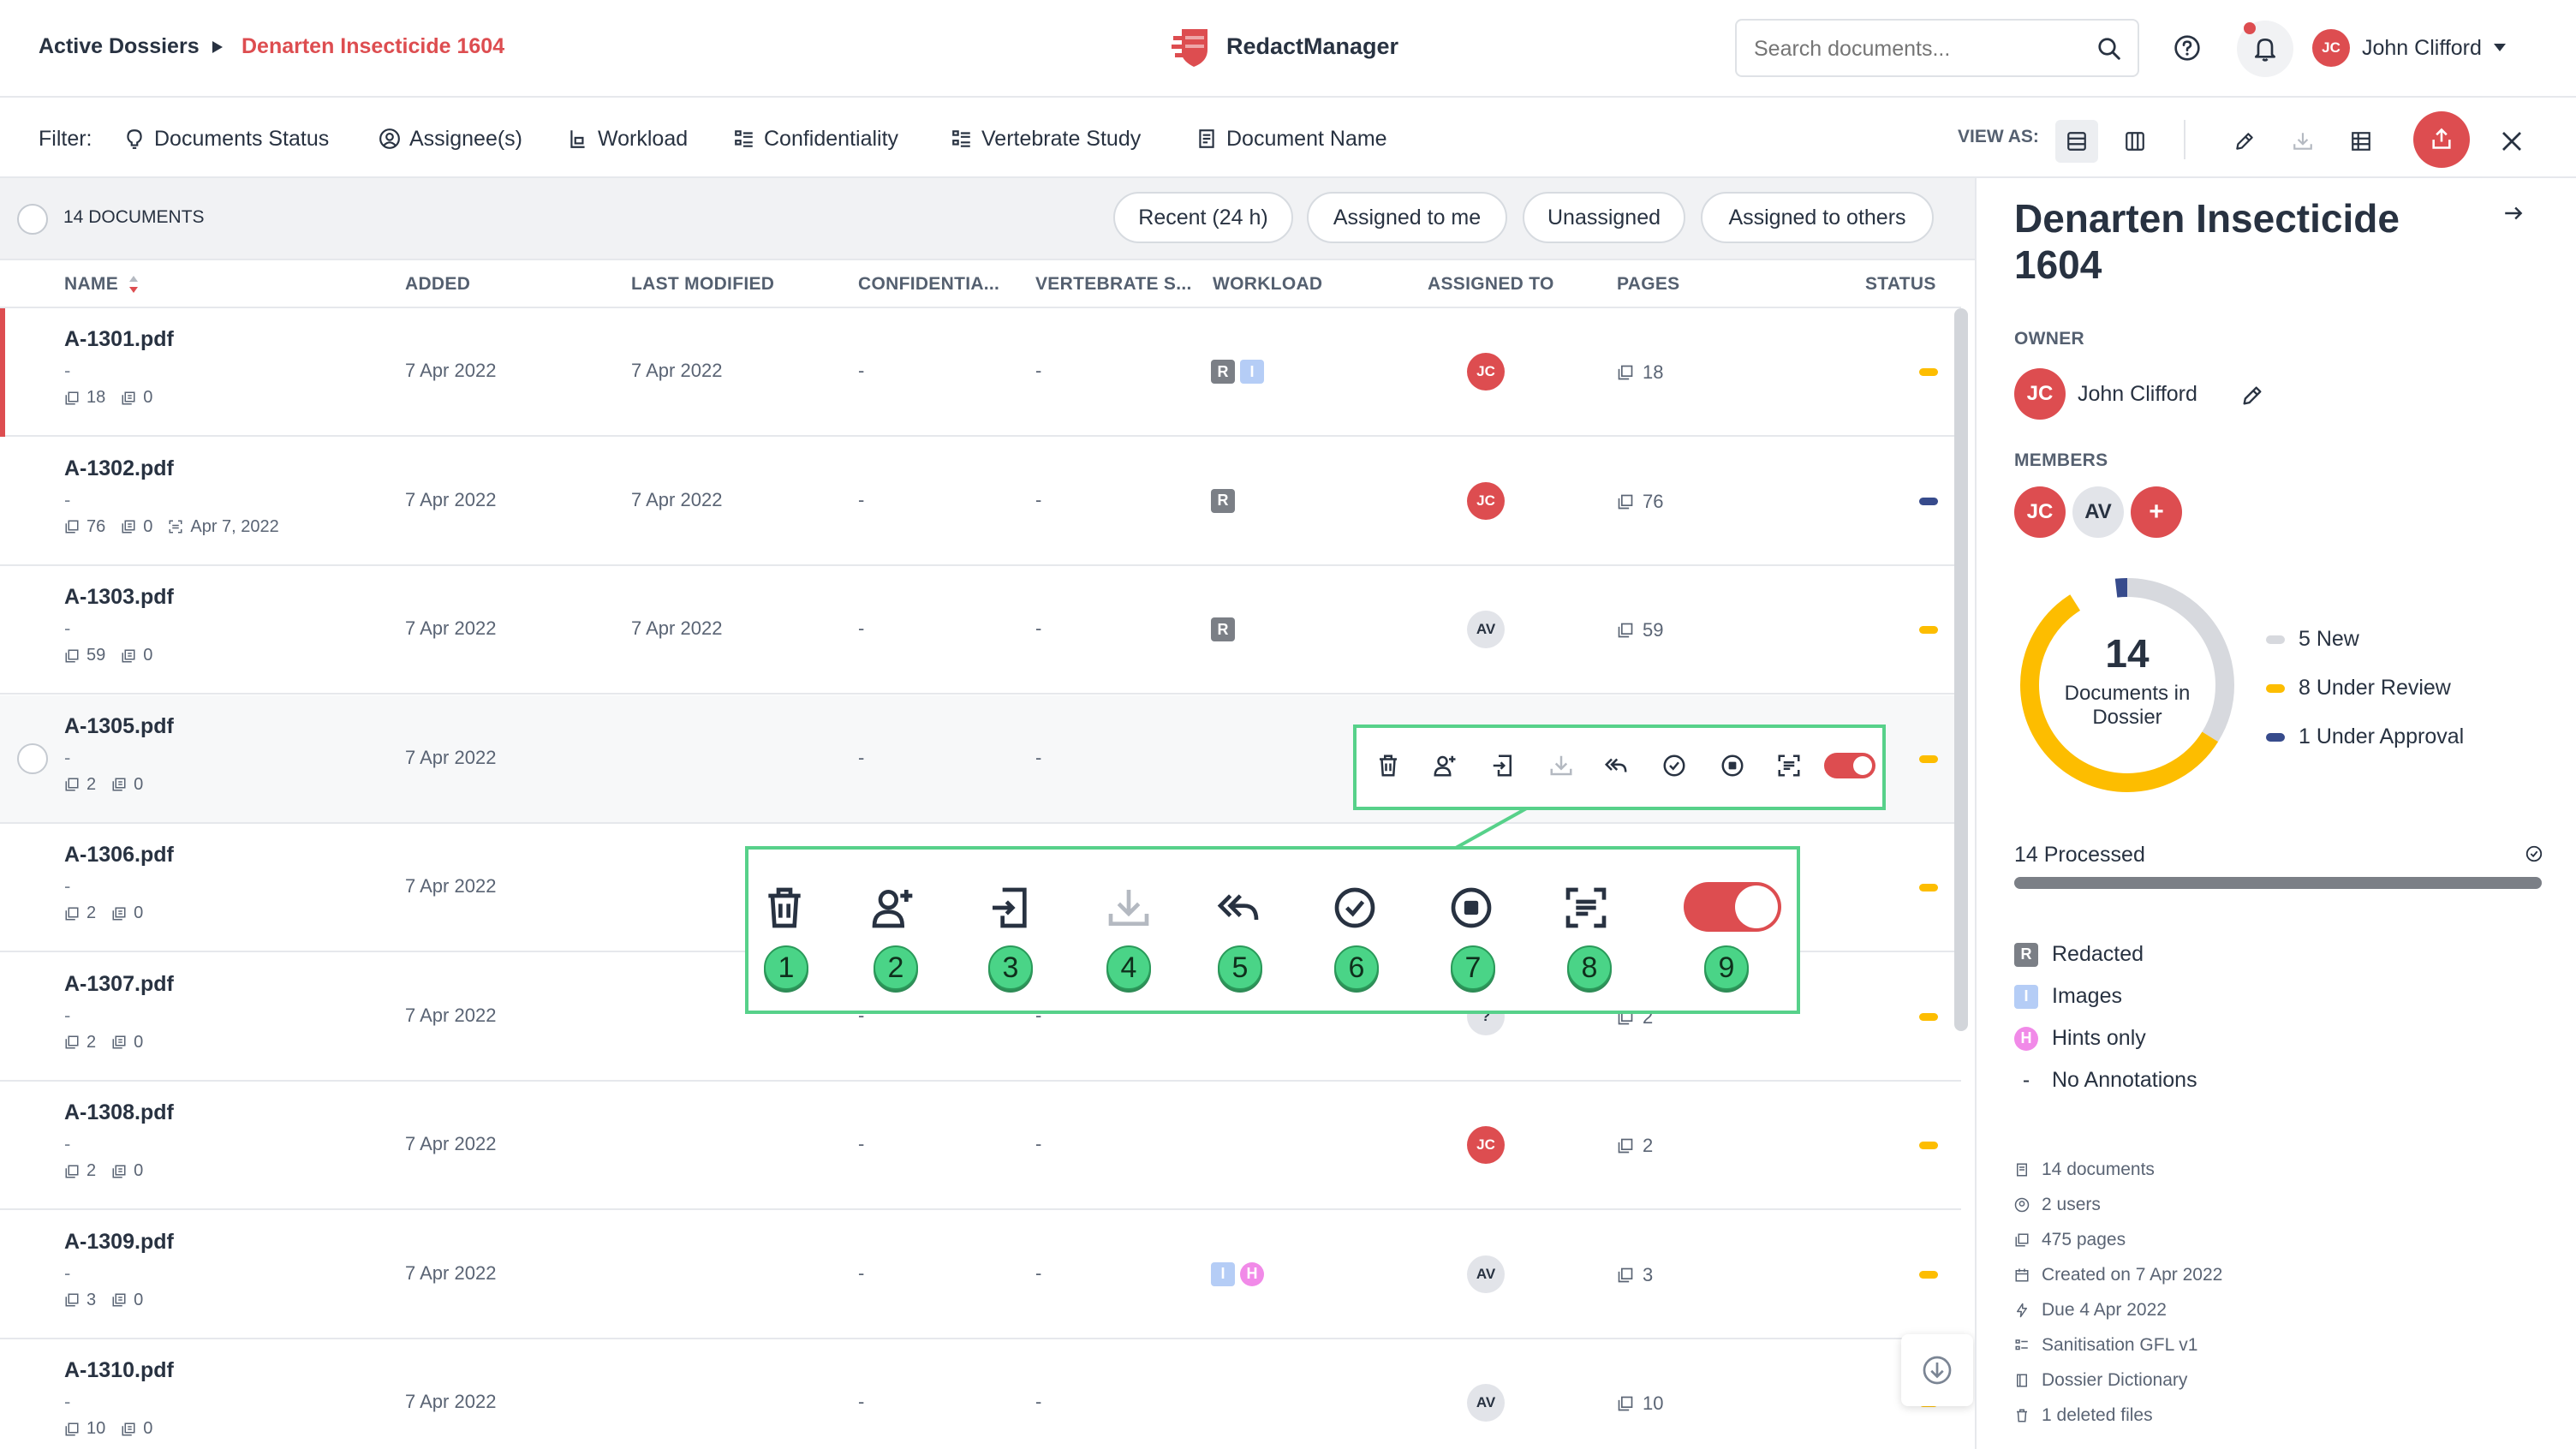 The height and width of the screenshot is (1449, 2576). What do you see at coordinates (2077, 141) in the screenshot?
I see `view-list-button` at bounding box center [2077, 141].